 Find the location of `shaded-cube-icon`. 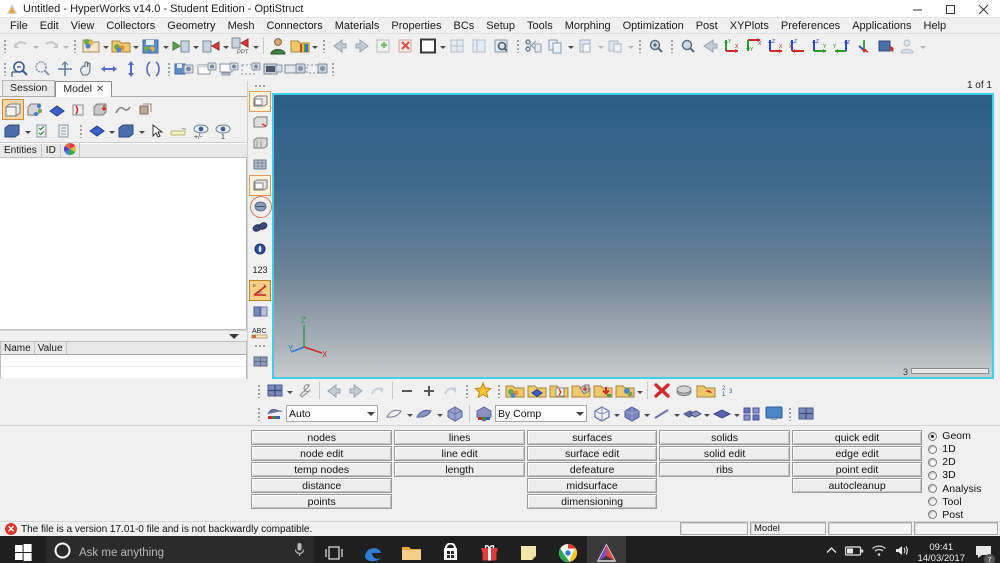

shaded-cube-icon is located at coordinates (632, 413).